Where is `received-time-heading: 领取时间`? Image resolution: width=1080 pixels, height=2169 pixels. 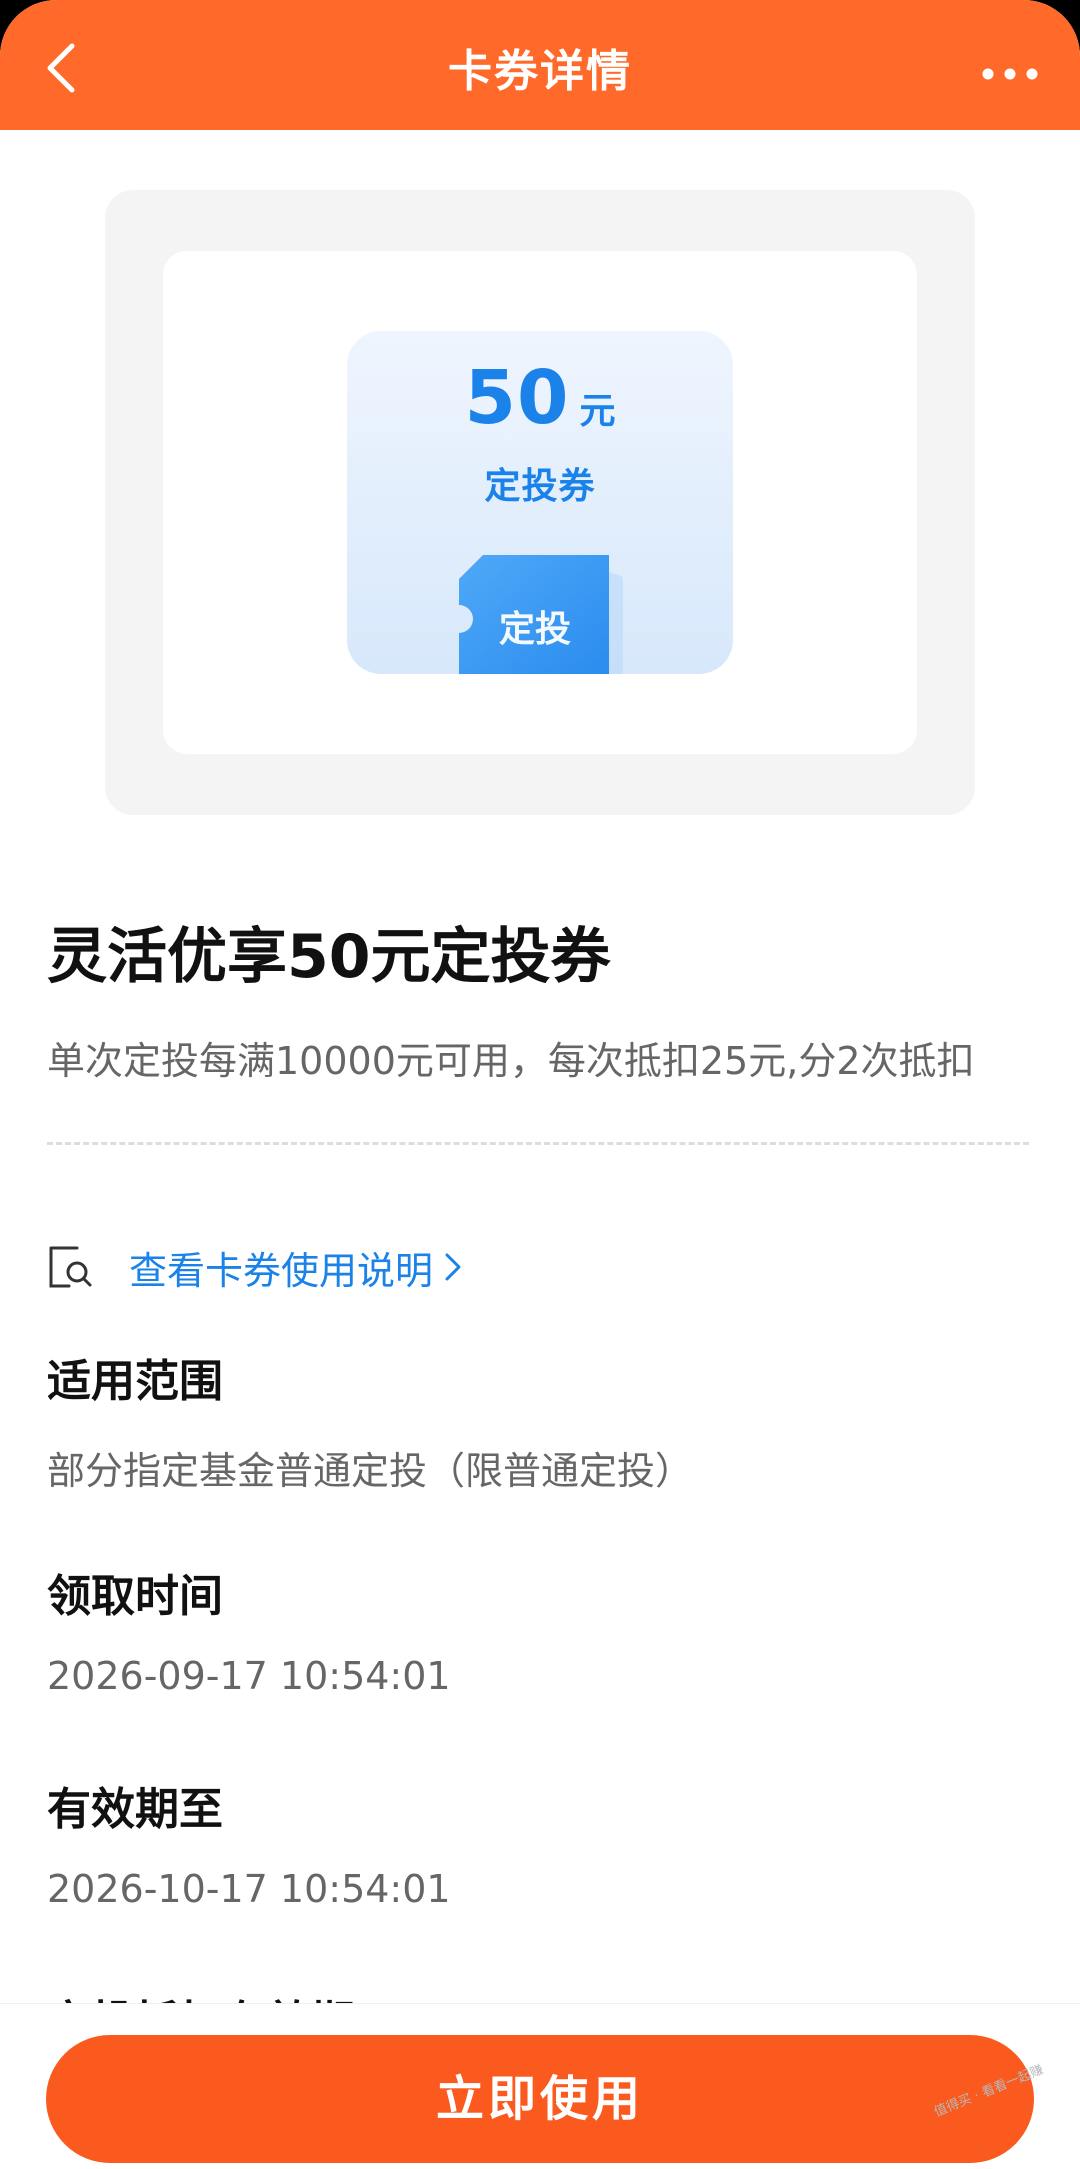 received-time-heading: 领取时间 is located at coordinates (135, 1596).